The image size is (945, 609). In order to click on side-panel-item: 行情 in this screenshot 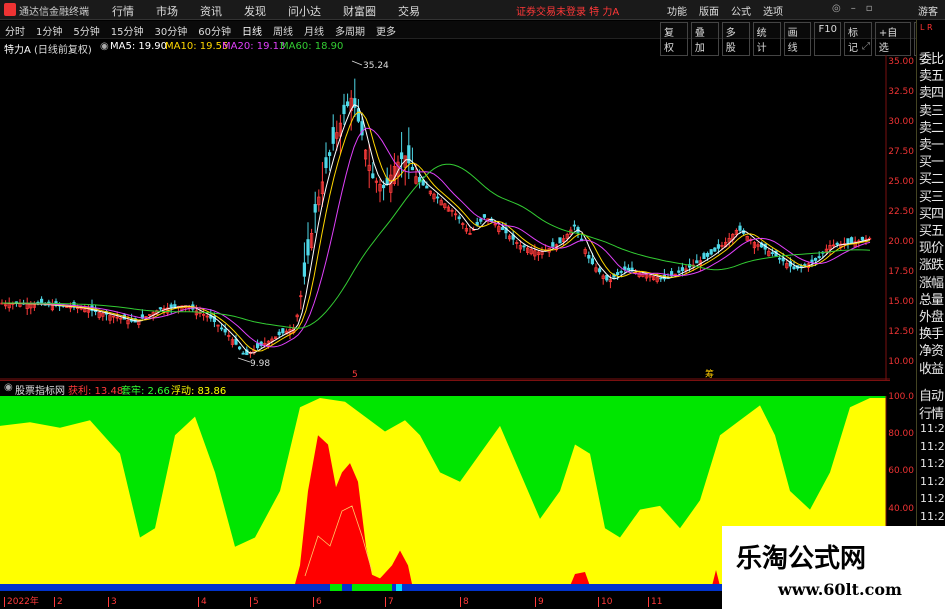, I will do `click(931, 412)`.